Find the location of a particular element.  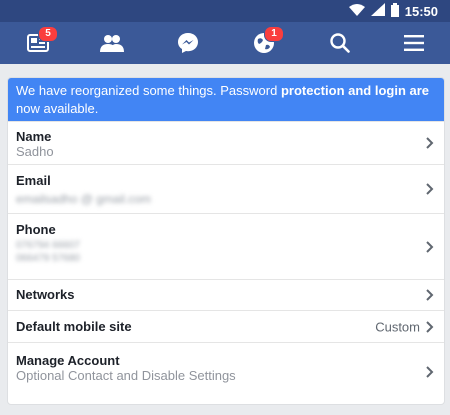

row-value-manage: Optional Contact and Disable Settings is located at coordinates (126, 375).